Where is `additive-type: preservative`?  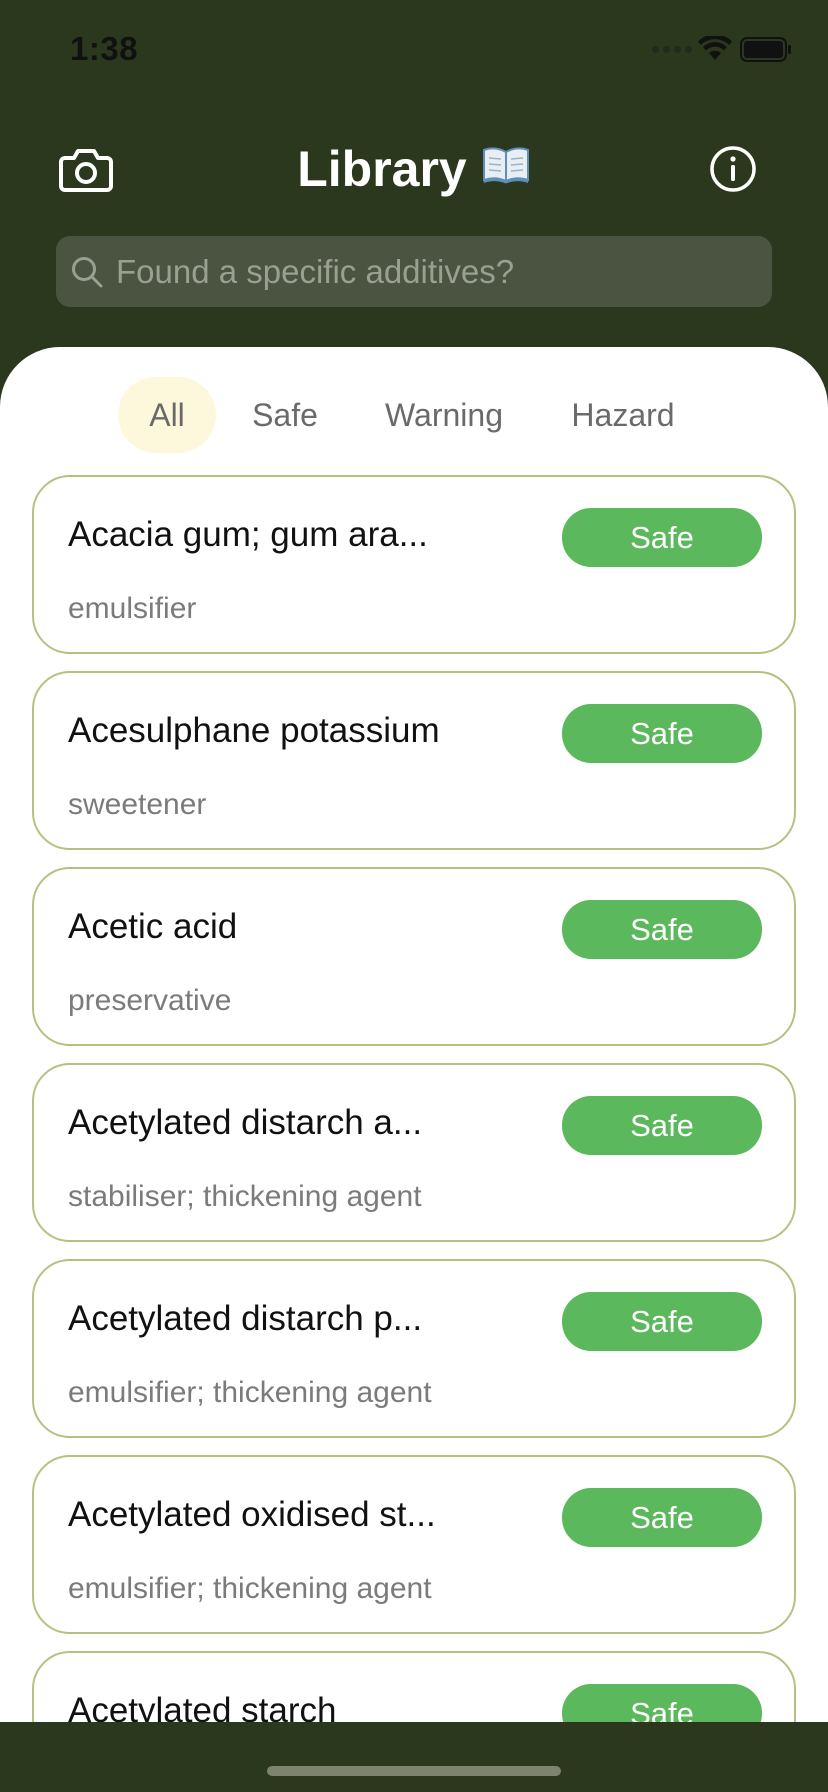 additive-type: preservative is located at coordinates (150, 1000).